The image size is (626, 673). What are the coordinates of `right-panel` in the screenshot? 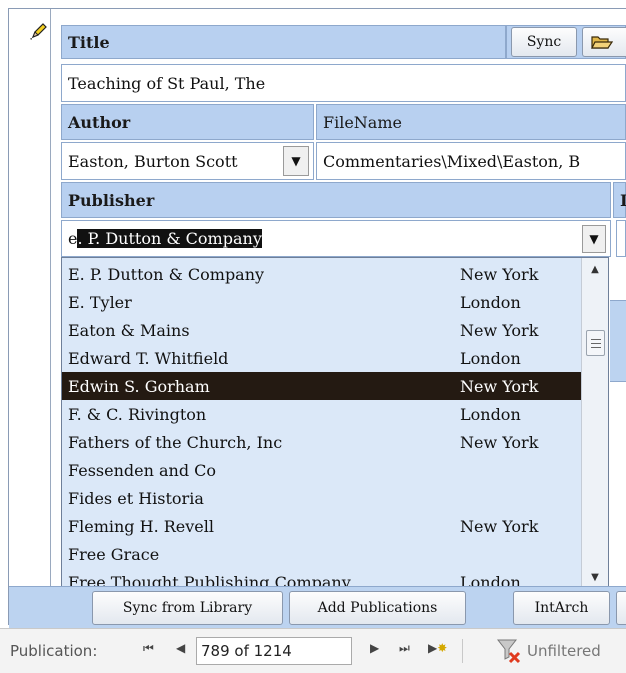 It's located at (618, 341).